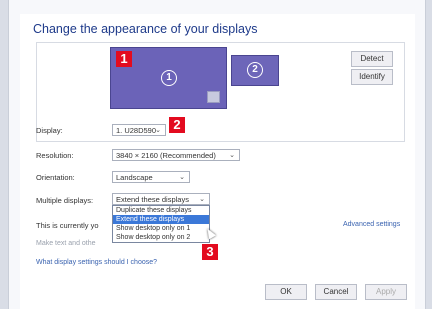 The image size is (432, 309). Describe the element at coordinates (136, 130) in the screenshot. I see `display-select-value: 1. U28D590` at that location.